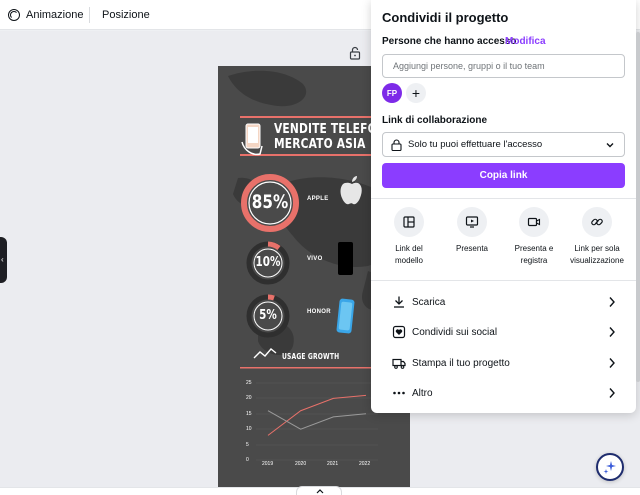 This screenshot has width=640, height=495. What do you see at coordinates (14, 15) in the screenshot?
I see `animation-icon` at bounding box center [14, 15].